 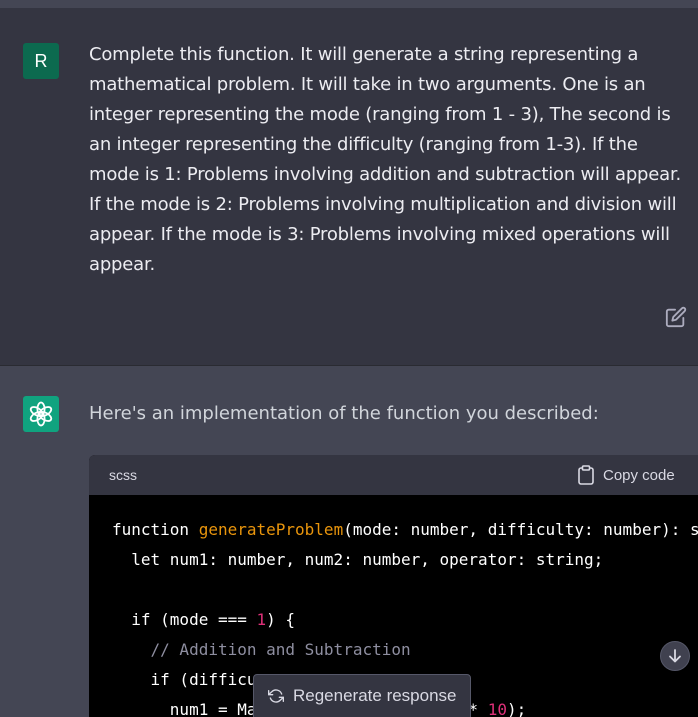 What do you see at coordinates (276, 696) in the screenshot?
I see `refresh-icon` at bounding box center [276, 696].